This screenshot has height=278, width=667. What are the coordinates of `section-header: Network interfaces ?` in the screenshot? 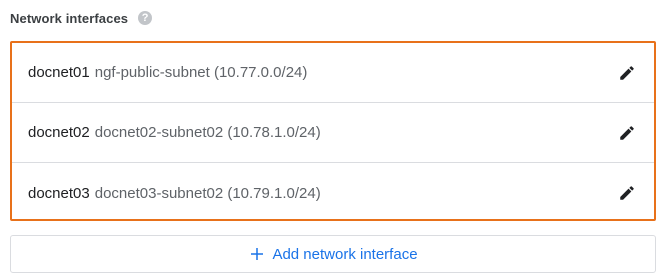 It's located at (81, 18).